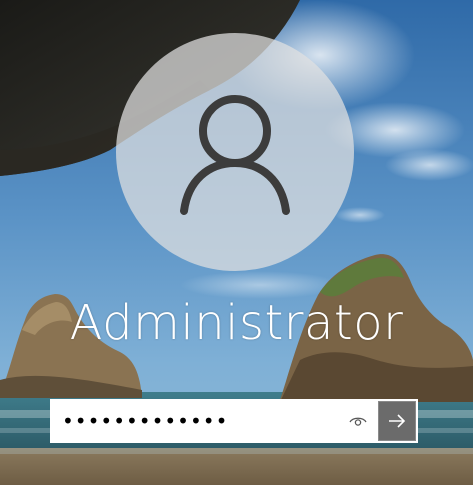  I want to click on arrow-right-icon, so click(397, 421).